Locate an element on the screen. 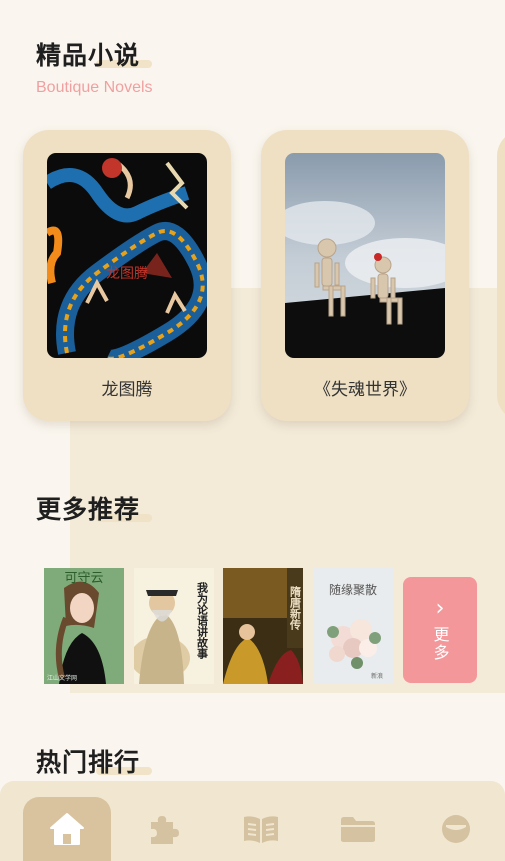 This screenshot has width=505, height=861. chevron-right-icon: › is located at coordinates (440, 608).